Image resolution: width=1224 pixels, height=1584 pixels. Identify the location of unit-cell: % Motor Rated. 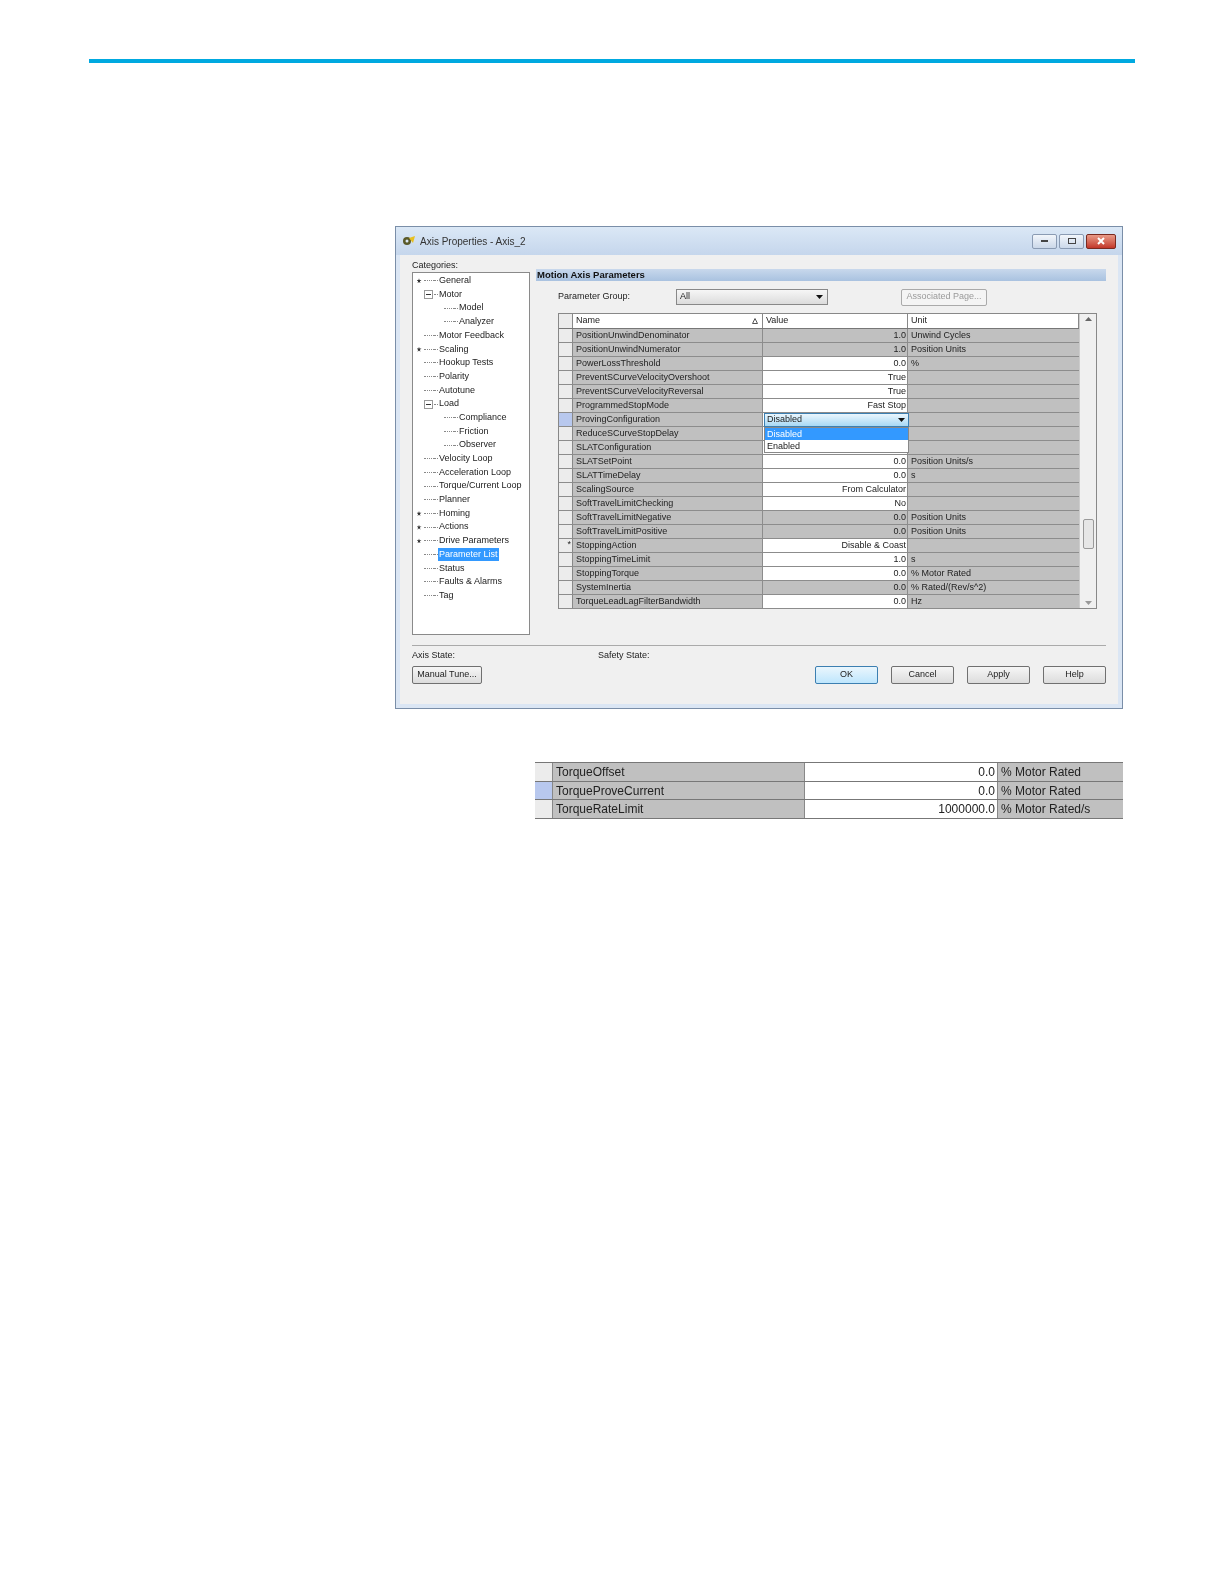
(1060, 772).